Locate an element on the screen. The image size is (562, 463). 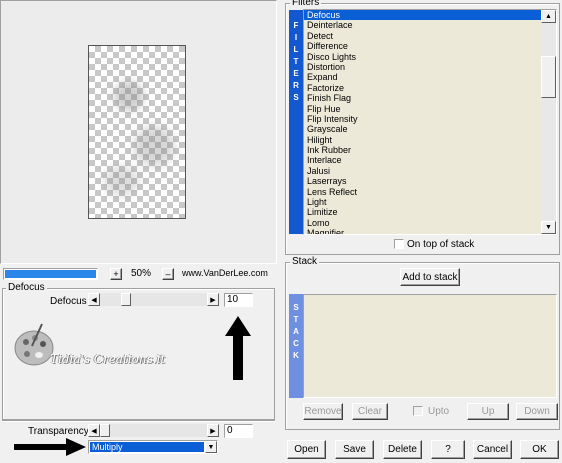
filter-list-item: Expand is located at coordinates (422, 77).